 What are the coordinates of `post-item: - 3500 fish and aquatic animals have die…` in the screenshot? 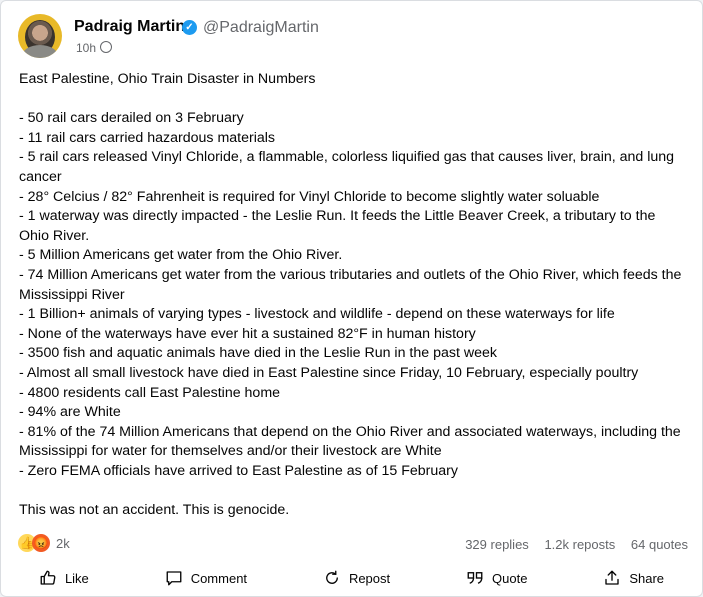 It's located at (258, 353).